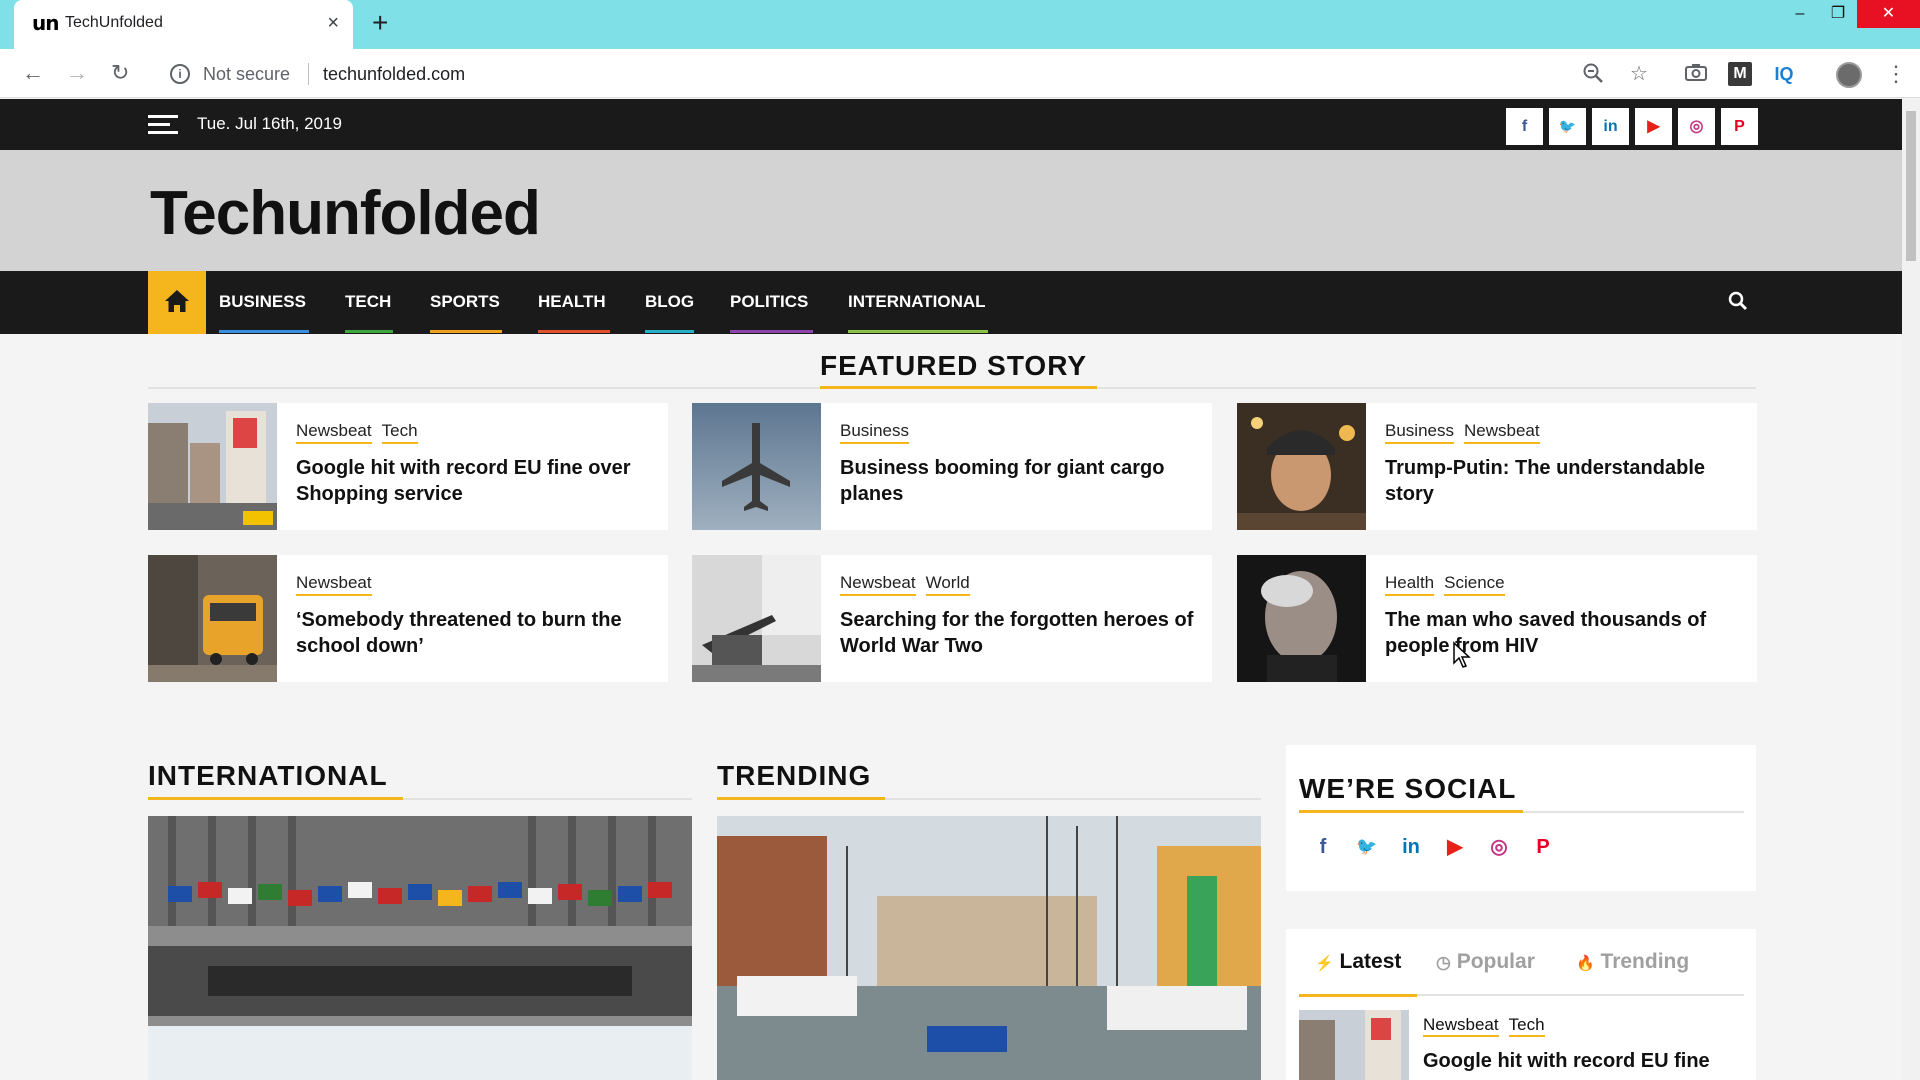 This screenshot has height=1080, width=1920. I want to click on tab-latest-label: Latest, so click(1370, 961).